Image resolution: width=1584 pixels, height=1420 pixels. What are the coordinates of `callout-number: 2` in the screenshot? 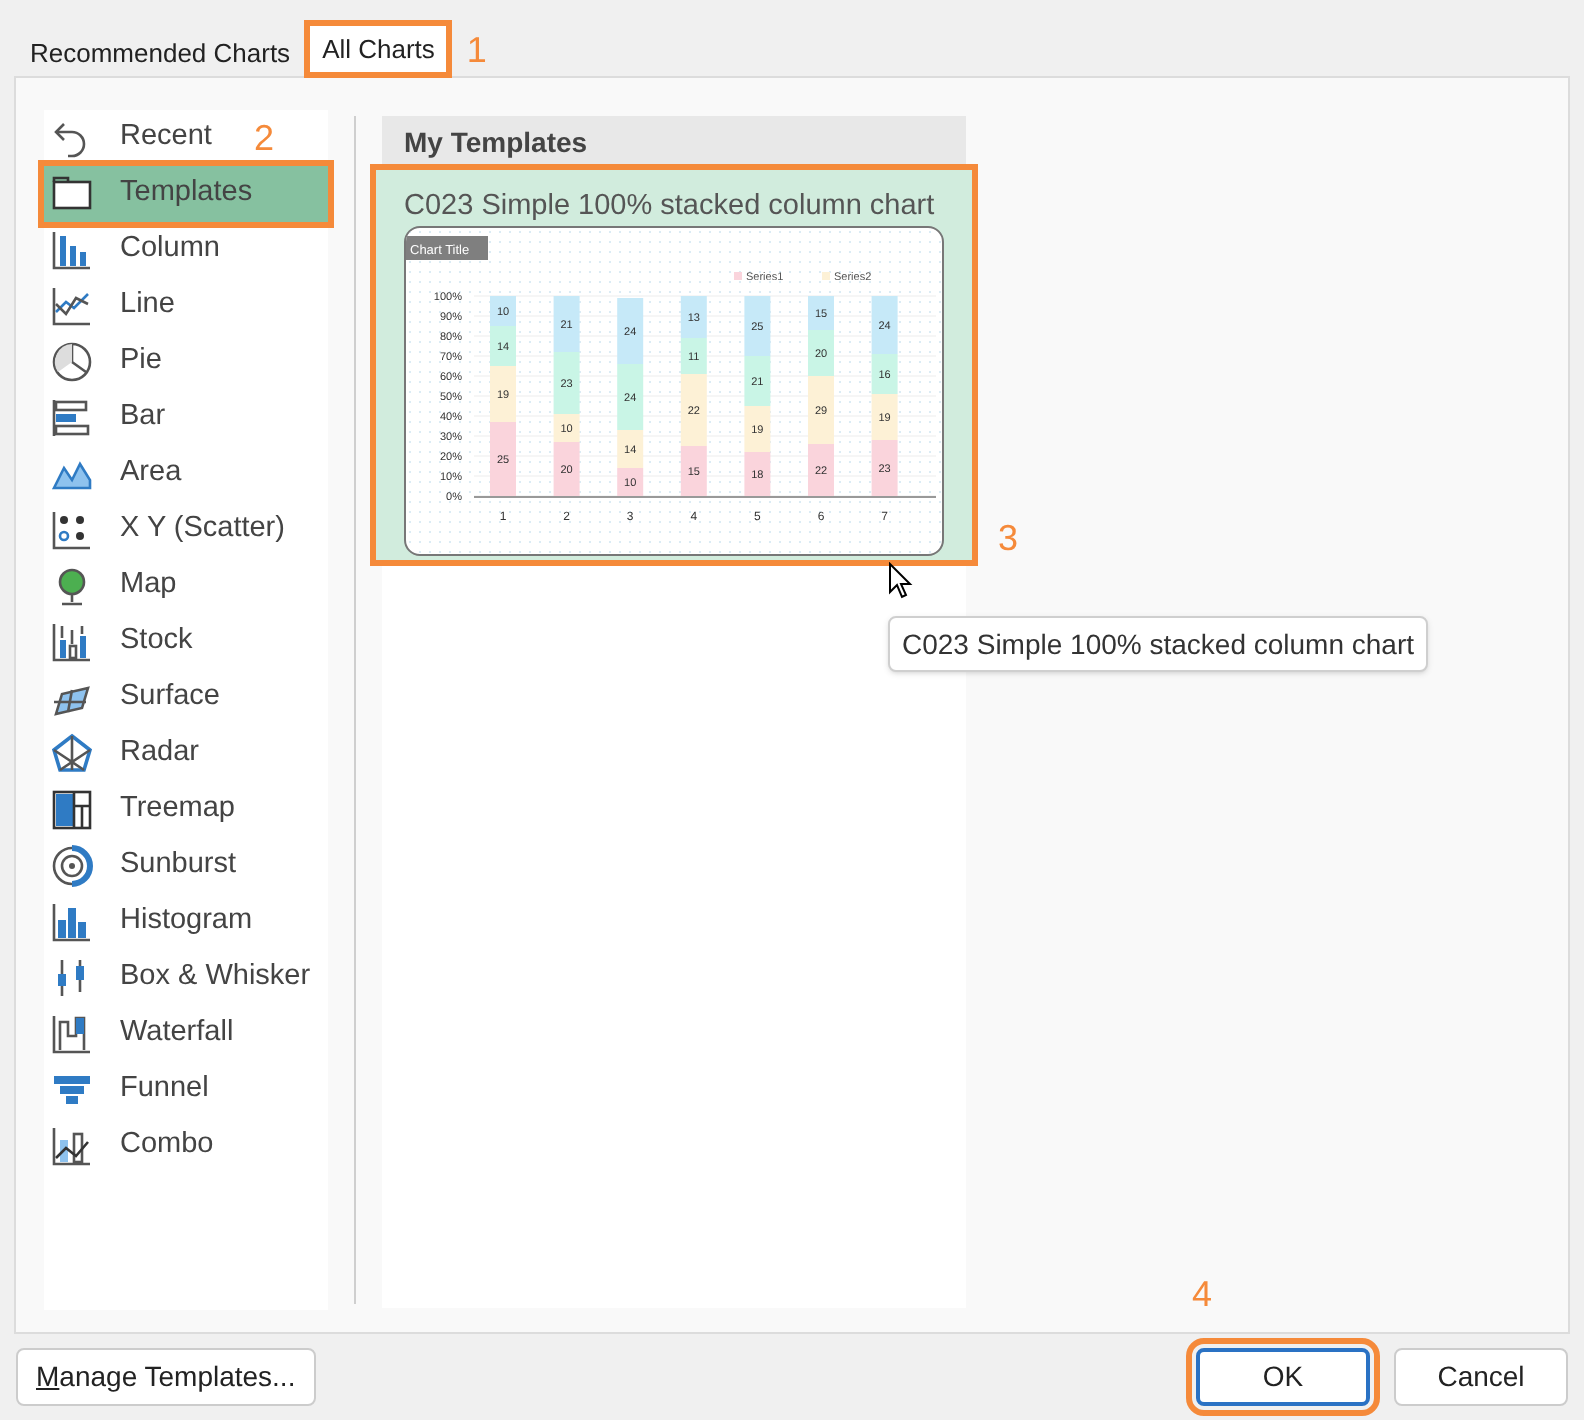 It's located at (264, 138).